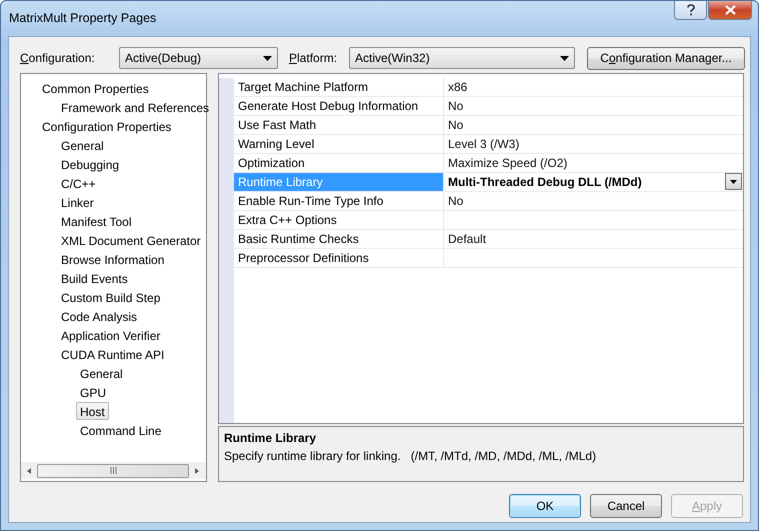 The image size is (759, 531). What do you see at coordinates (95, 88) in the screenshot?
I see `tree-item: Common Properties` at bounding box center [95, 88].